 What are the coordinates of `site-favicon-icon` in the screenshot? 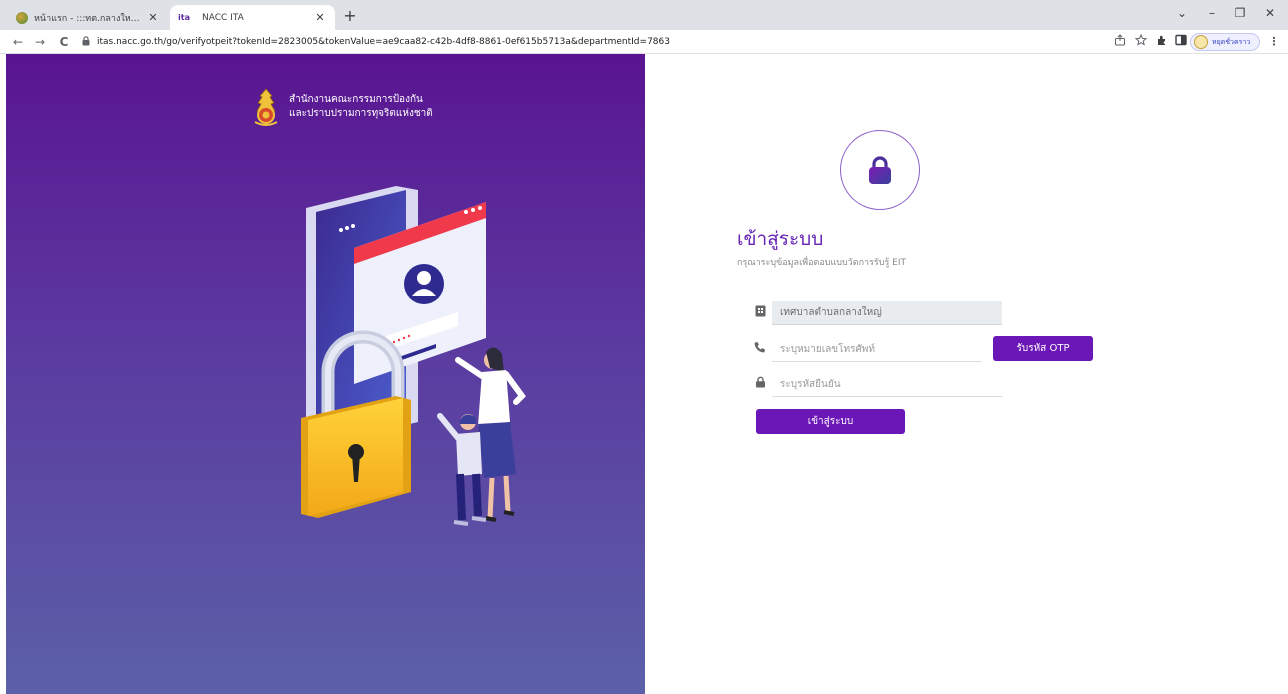 It's located at (22, 17).